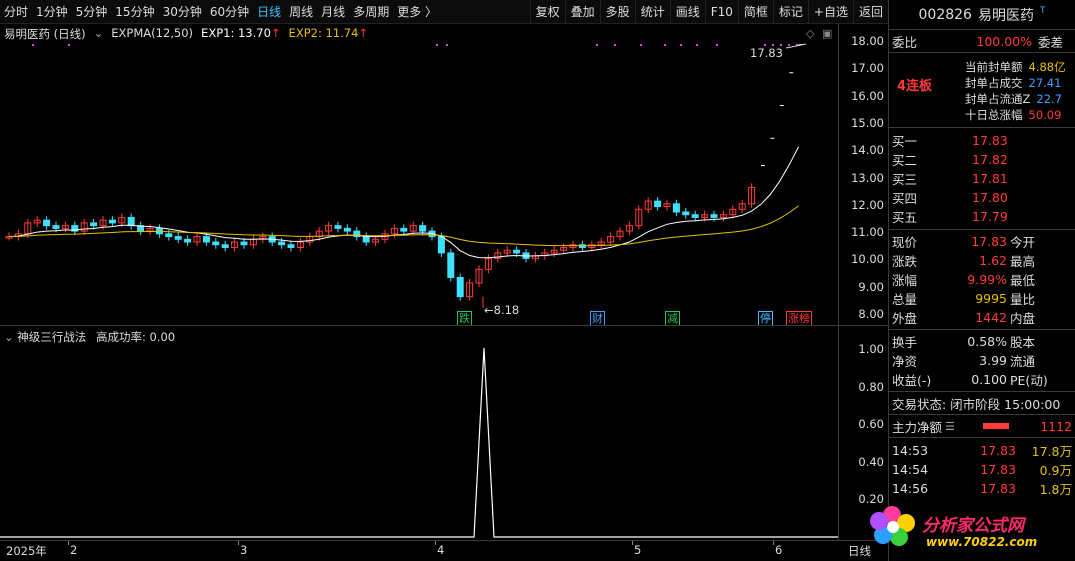 The height and width of the screenshot is (561, 1075). Describe the element at coordinates (765, 318) in the screenshot. I see `event-marker: 停` at that location.